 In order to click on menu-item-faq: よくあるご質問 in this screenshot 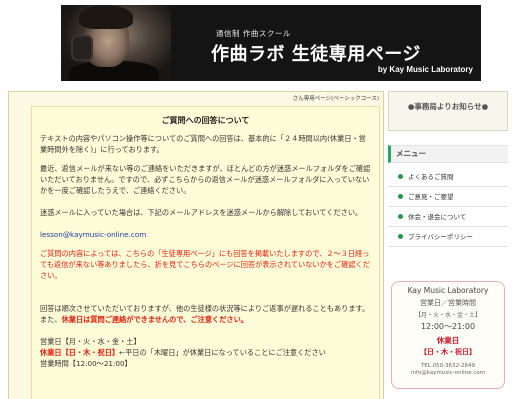, I will do `click(448, 177)`.